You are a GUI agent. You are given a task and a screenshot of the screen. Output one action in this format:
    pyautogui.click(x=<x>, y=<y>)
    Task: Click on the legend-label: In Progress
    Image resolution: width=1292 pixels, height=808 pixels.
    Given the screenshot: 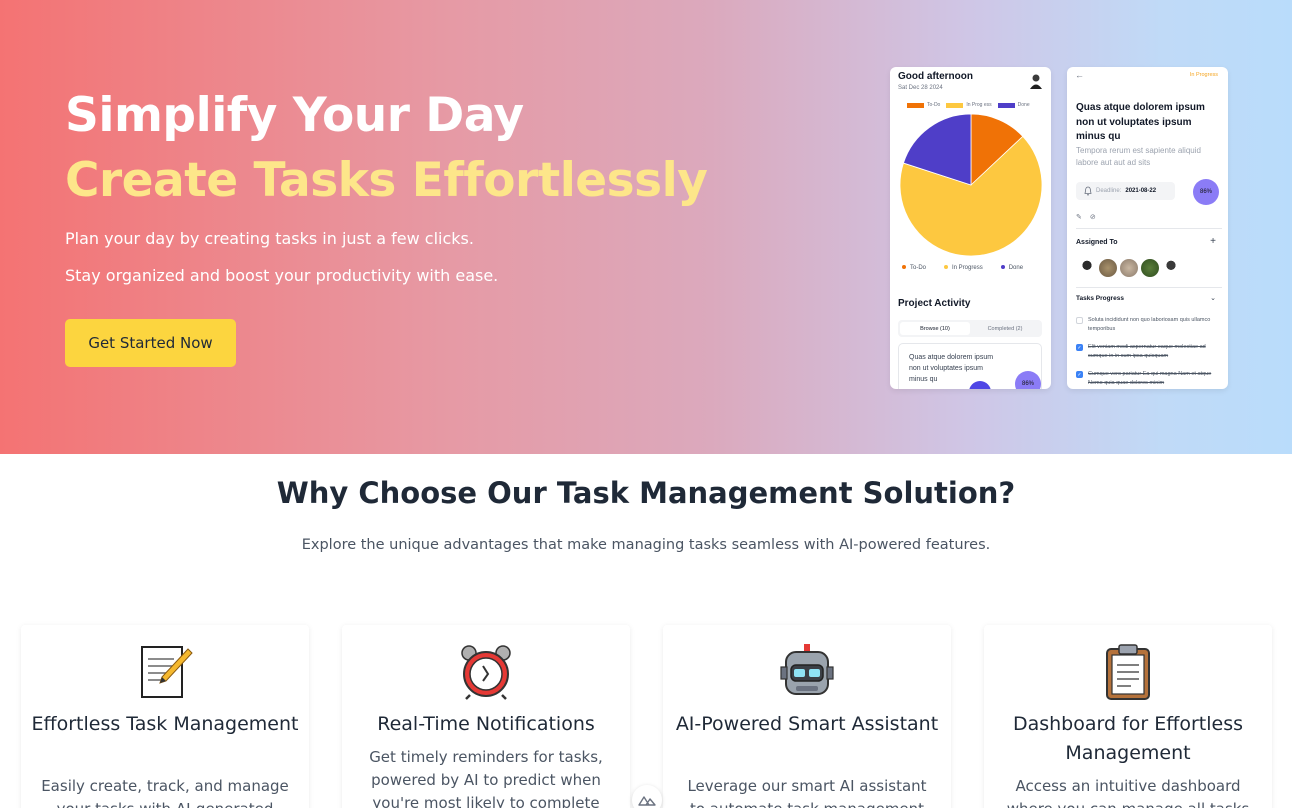 What is the action you would take?
    pyautogui.click(x=967, y=268)
    